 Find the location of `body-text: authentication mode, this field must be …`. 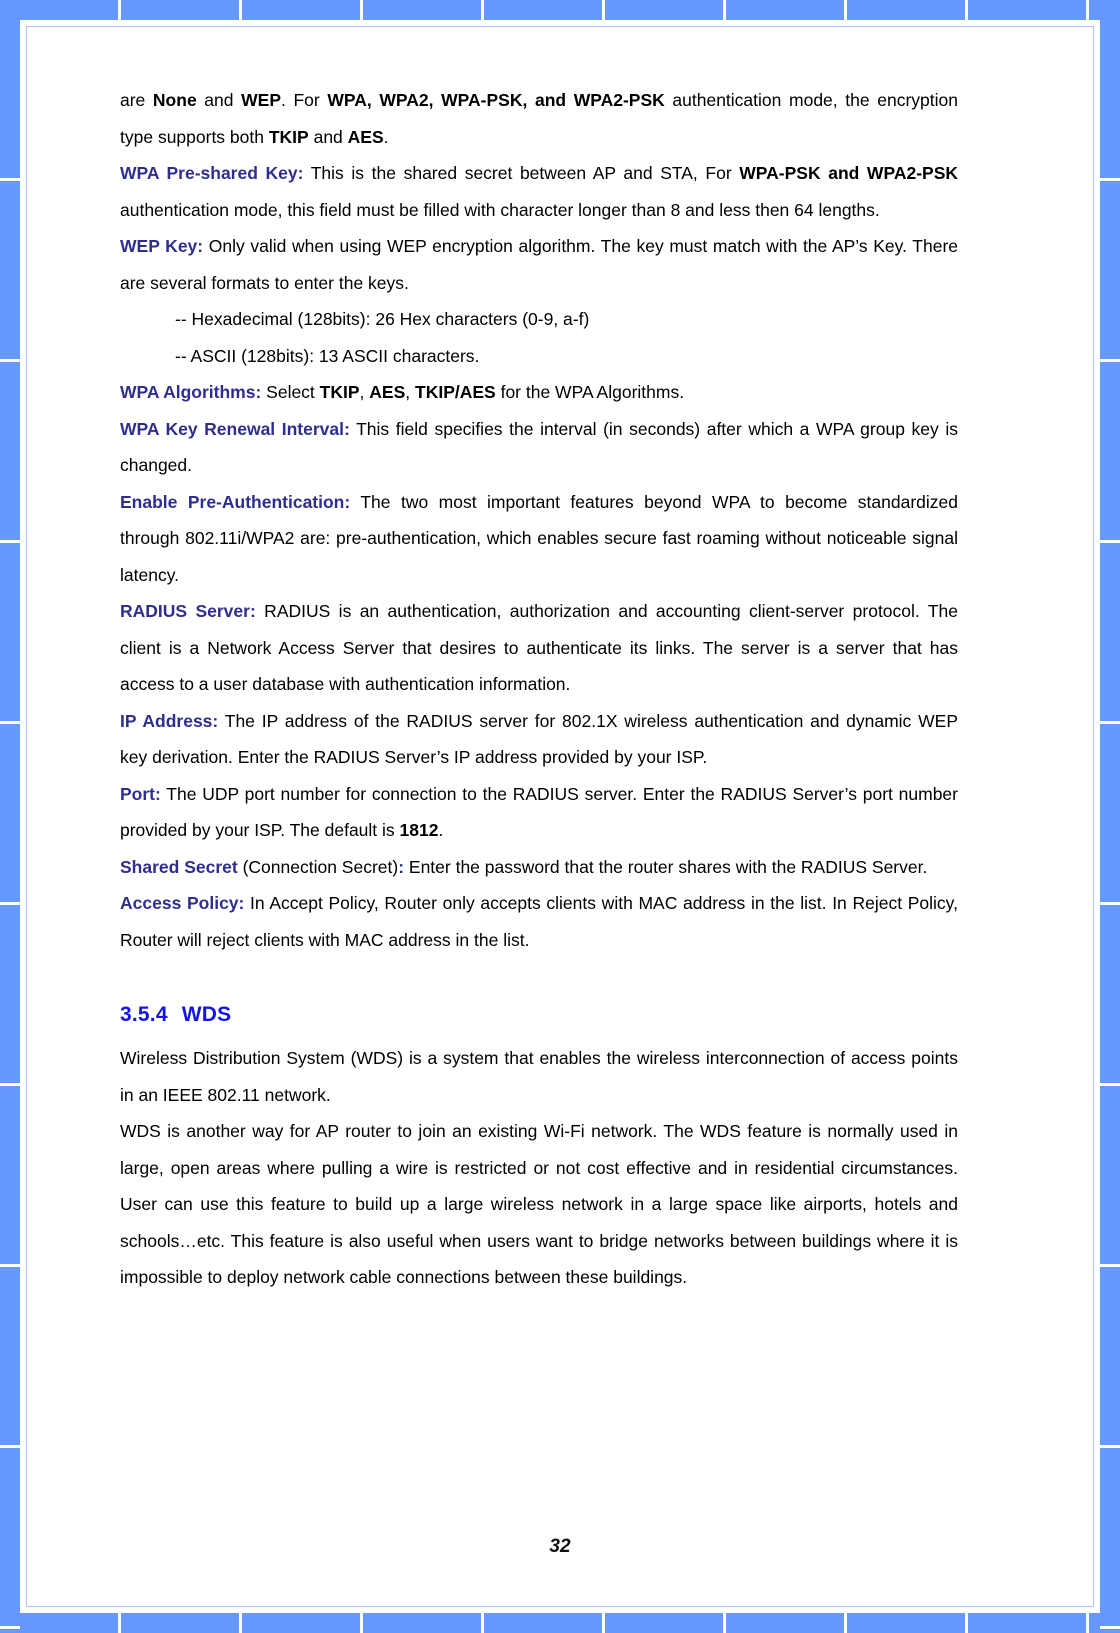

body-text: authentication mode, this field must be … is located at coordinates (500, 209).